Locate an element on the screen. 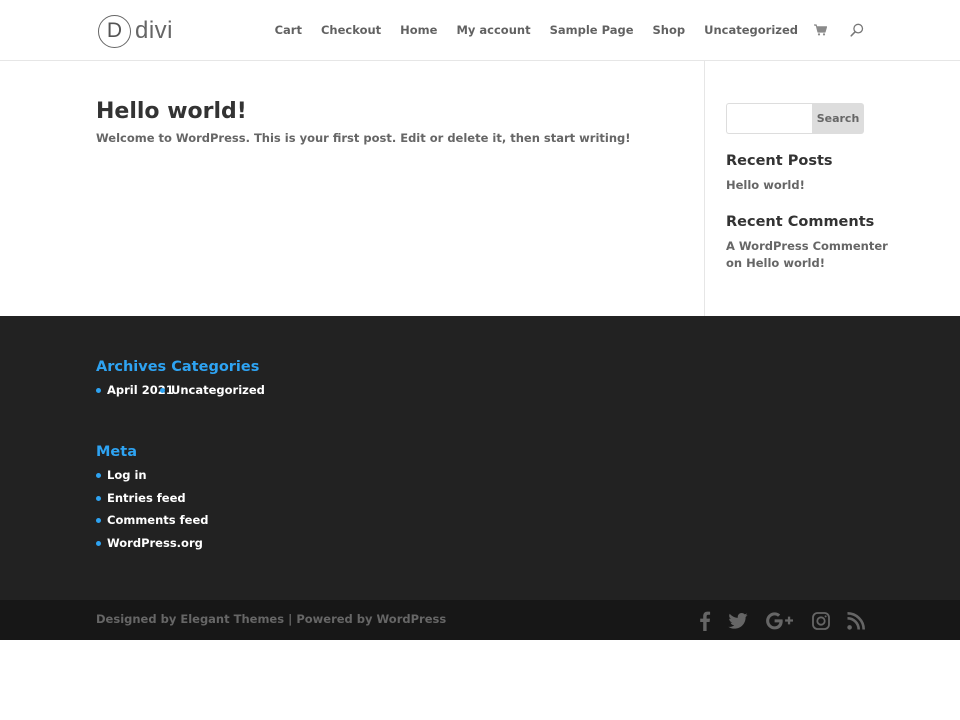 The width and height of the screenshot is (960, 720). social-icons is located at coordinates (782, 621).